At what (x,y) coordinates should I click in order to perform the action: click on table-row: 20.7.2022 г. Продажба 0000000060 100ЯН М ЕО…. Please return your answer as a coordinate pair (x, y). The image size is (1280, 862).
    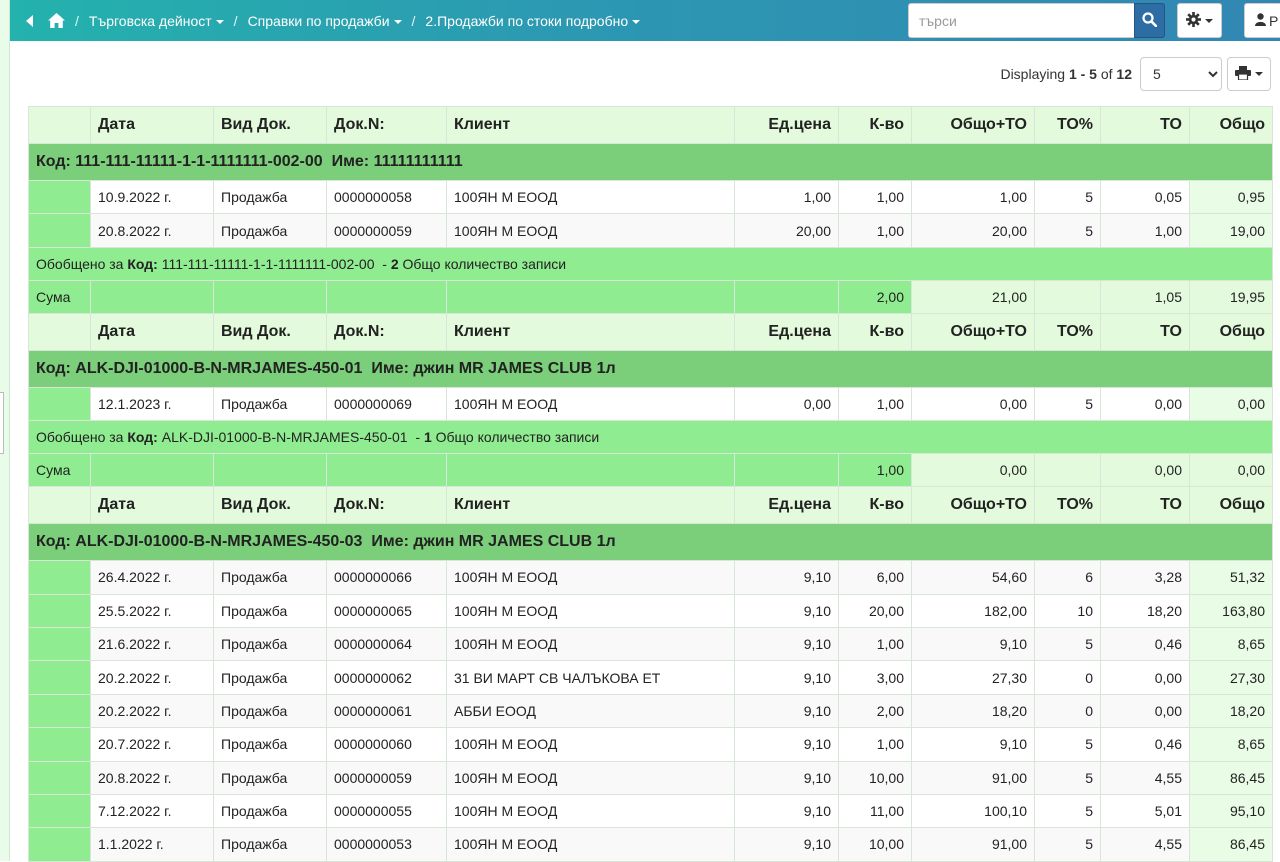
    Looking at the image, I should click on (650, 744).